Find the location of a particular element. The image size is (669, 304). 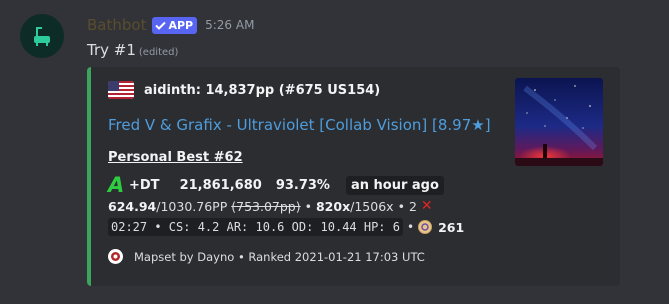

username: Bathbot is located at coordinates (116, 25).